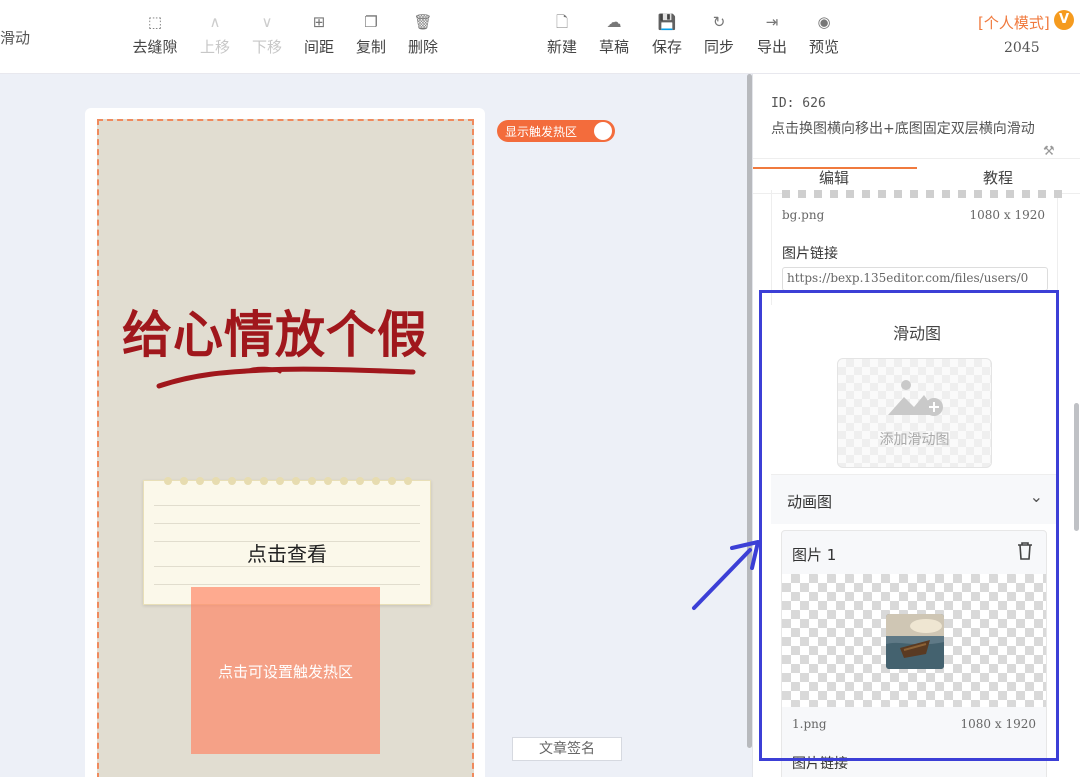  What do you see at coordinates (810, 254) in the screenshot?
I see `image-link-label: 图片链接` at bounding box center [810, 254].